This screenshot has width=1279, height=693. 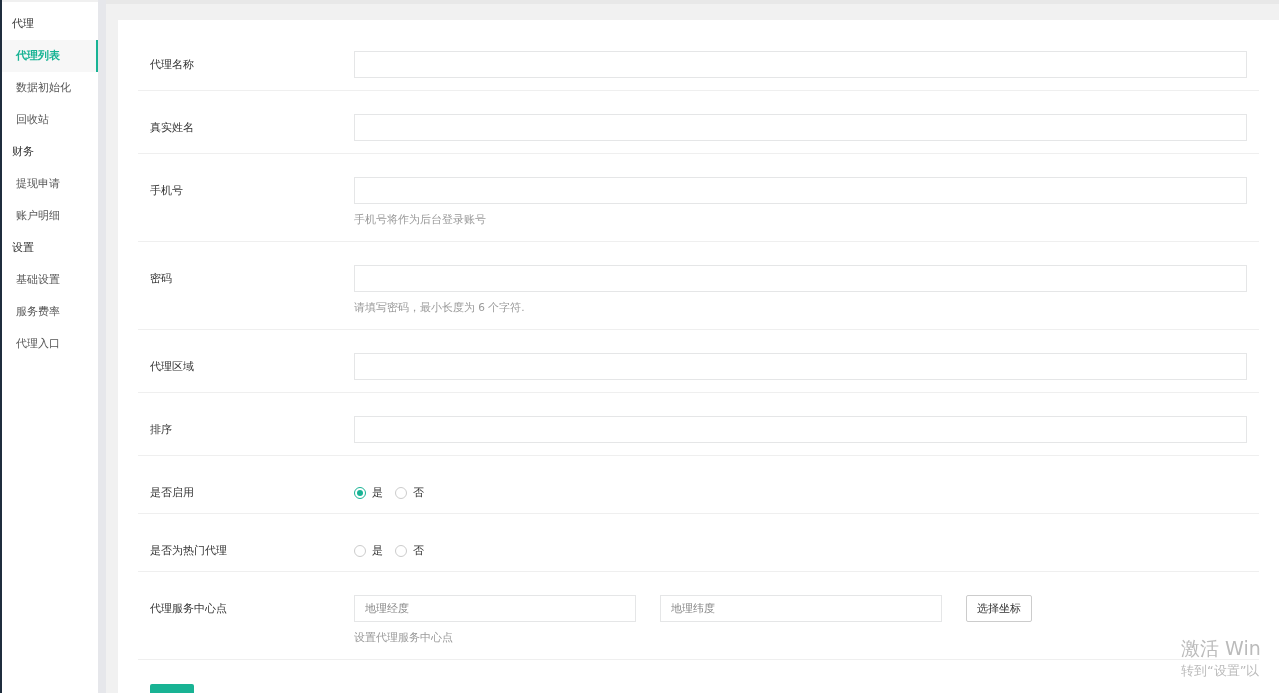 What do you see at coordinates (50, 184) in the screenshot?
I see `sidebar-item: 提现申请` at bounding box center [50, 184].